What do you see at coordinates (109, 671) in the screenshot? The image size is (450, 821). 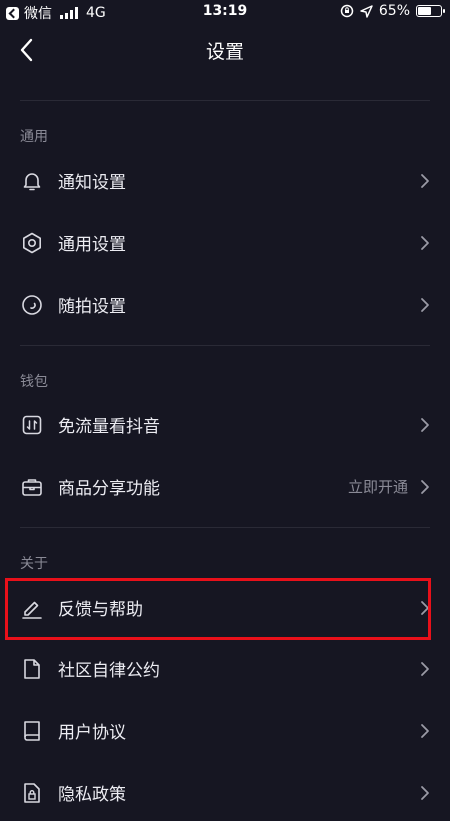 I see `settings-item-label: 社区自律公约` at bounding box center [109, 671].